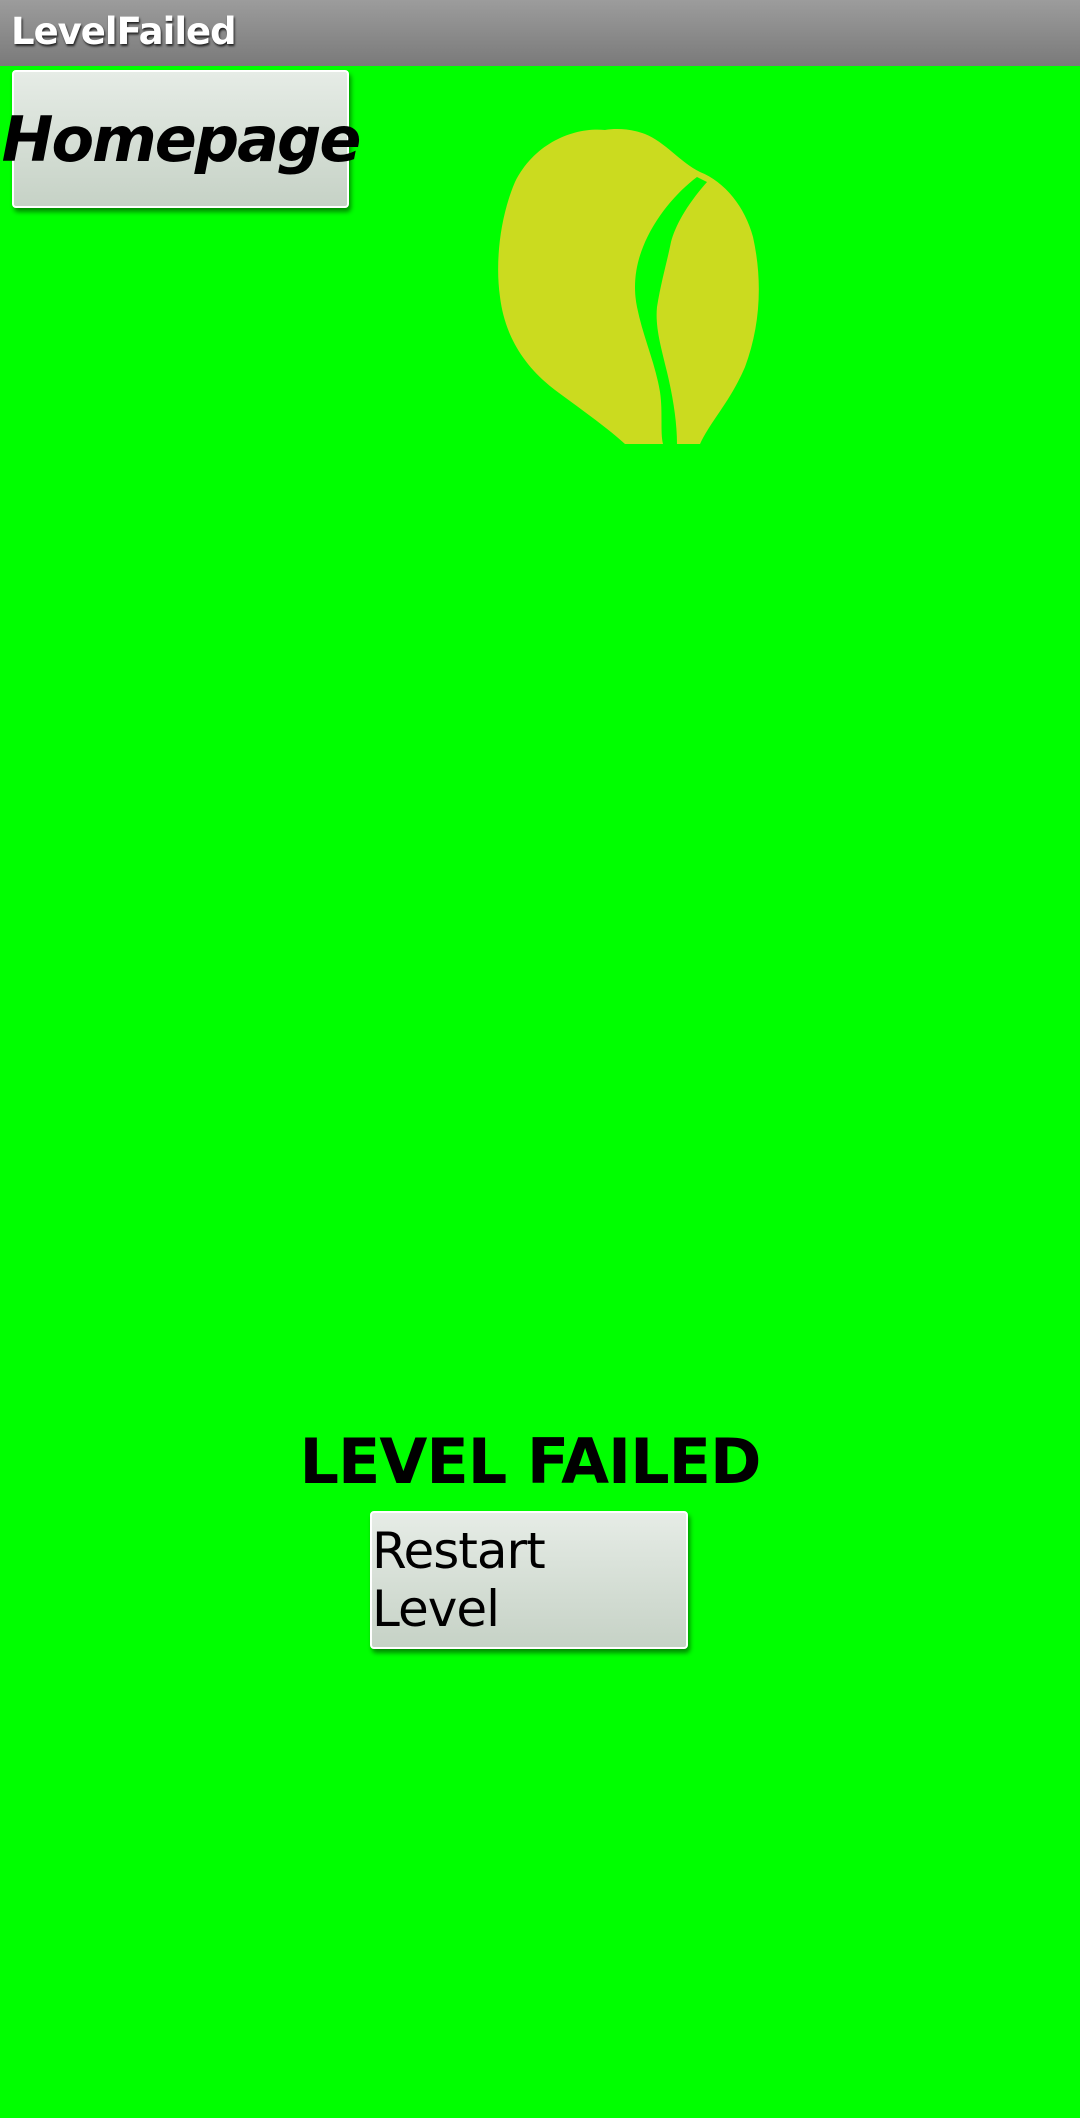 This screenshot has height=2118, width=1080. What do you see at coordinates (124, 31) in the screenshot?
I see `app-title: LevelFailed` at bounding box center [124, 31].